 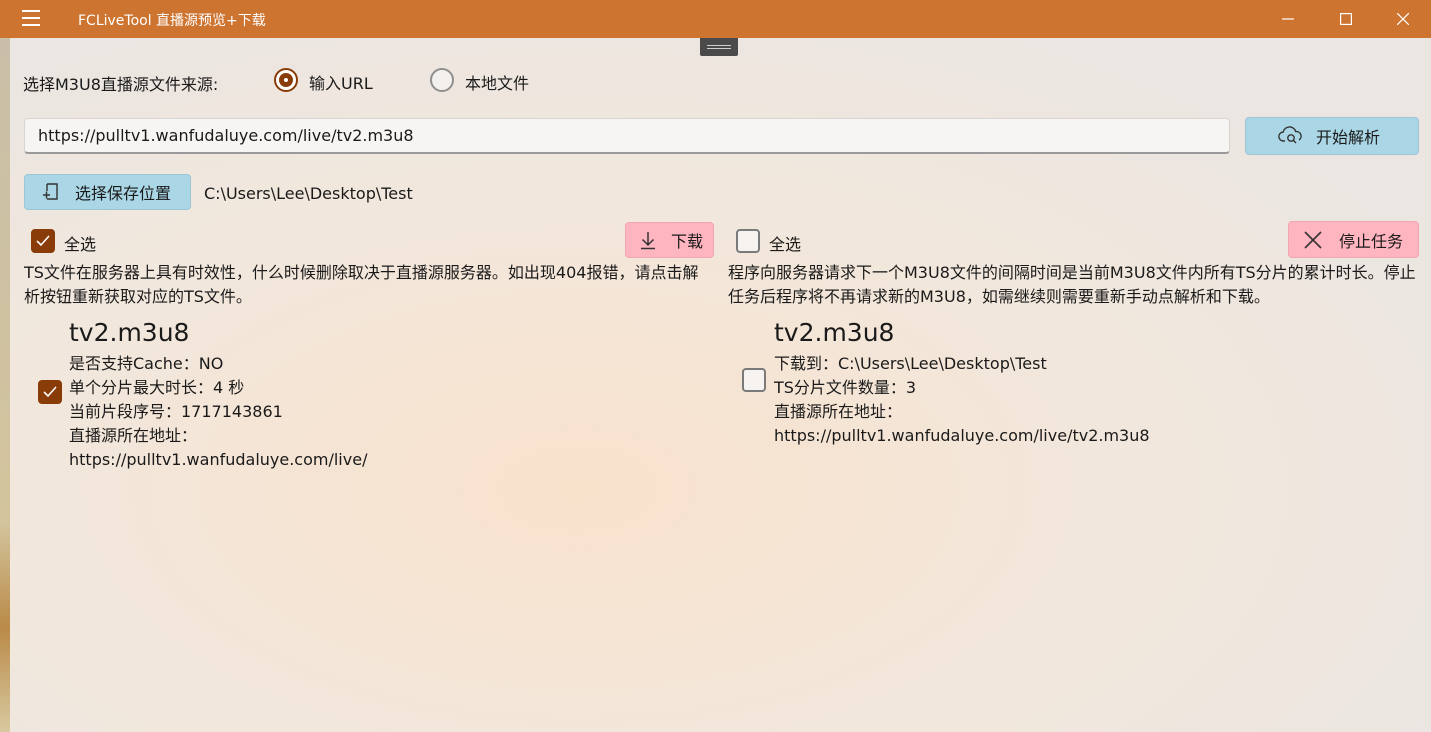 I want to click on left-item-source-label: 直播源所在地址：, so click(x=133, y=435).